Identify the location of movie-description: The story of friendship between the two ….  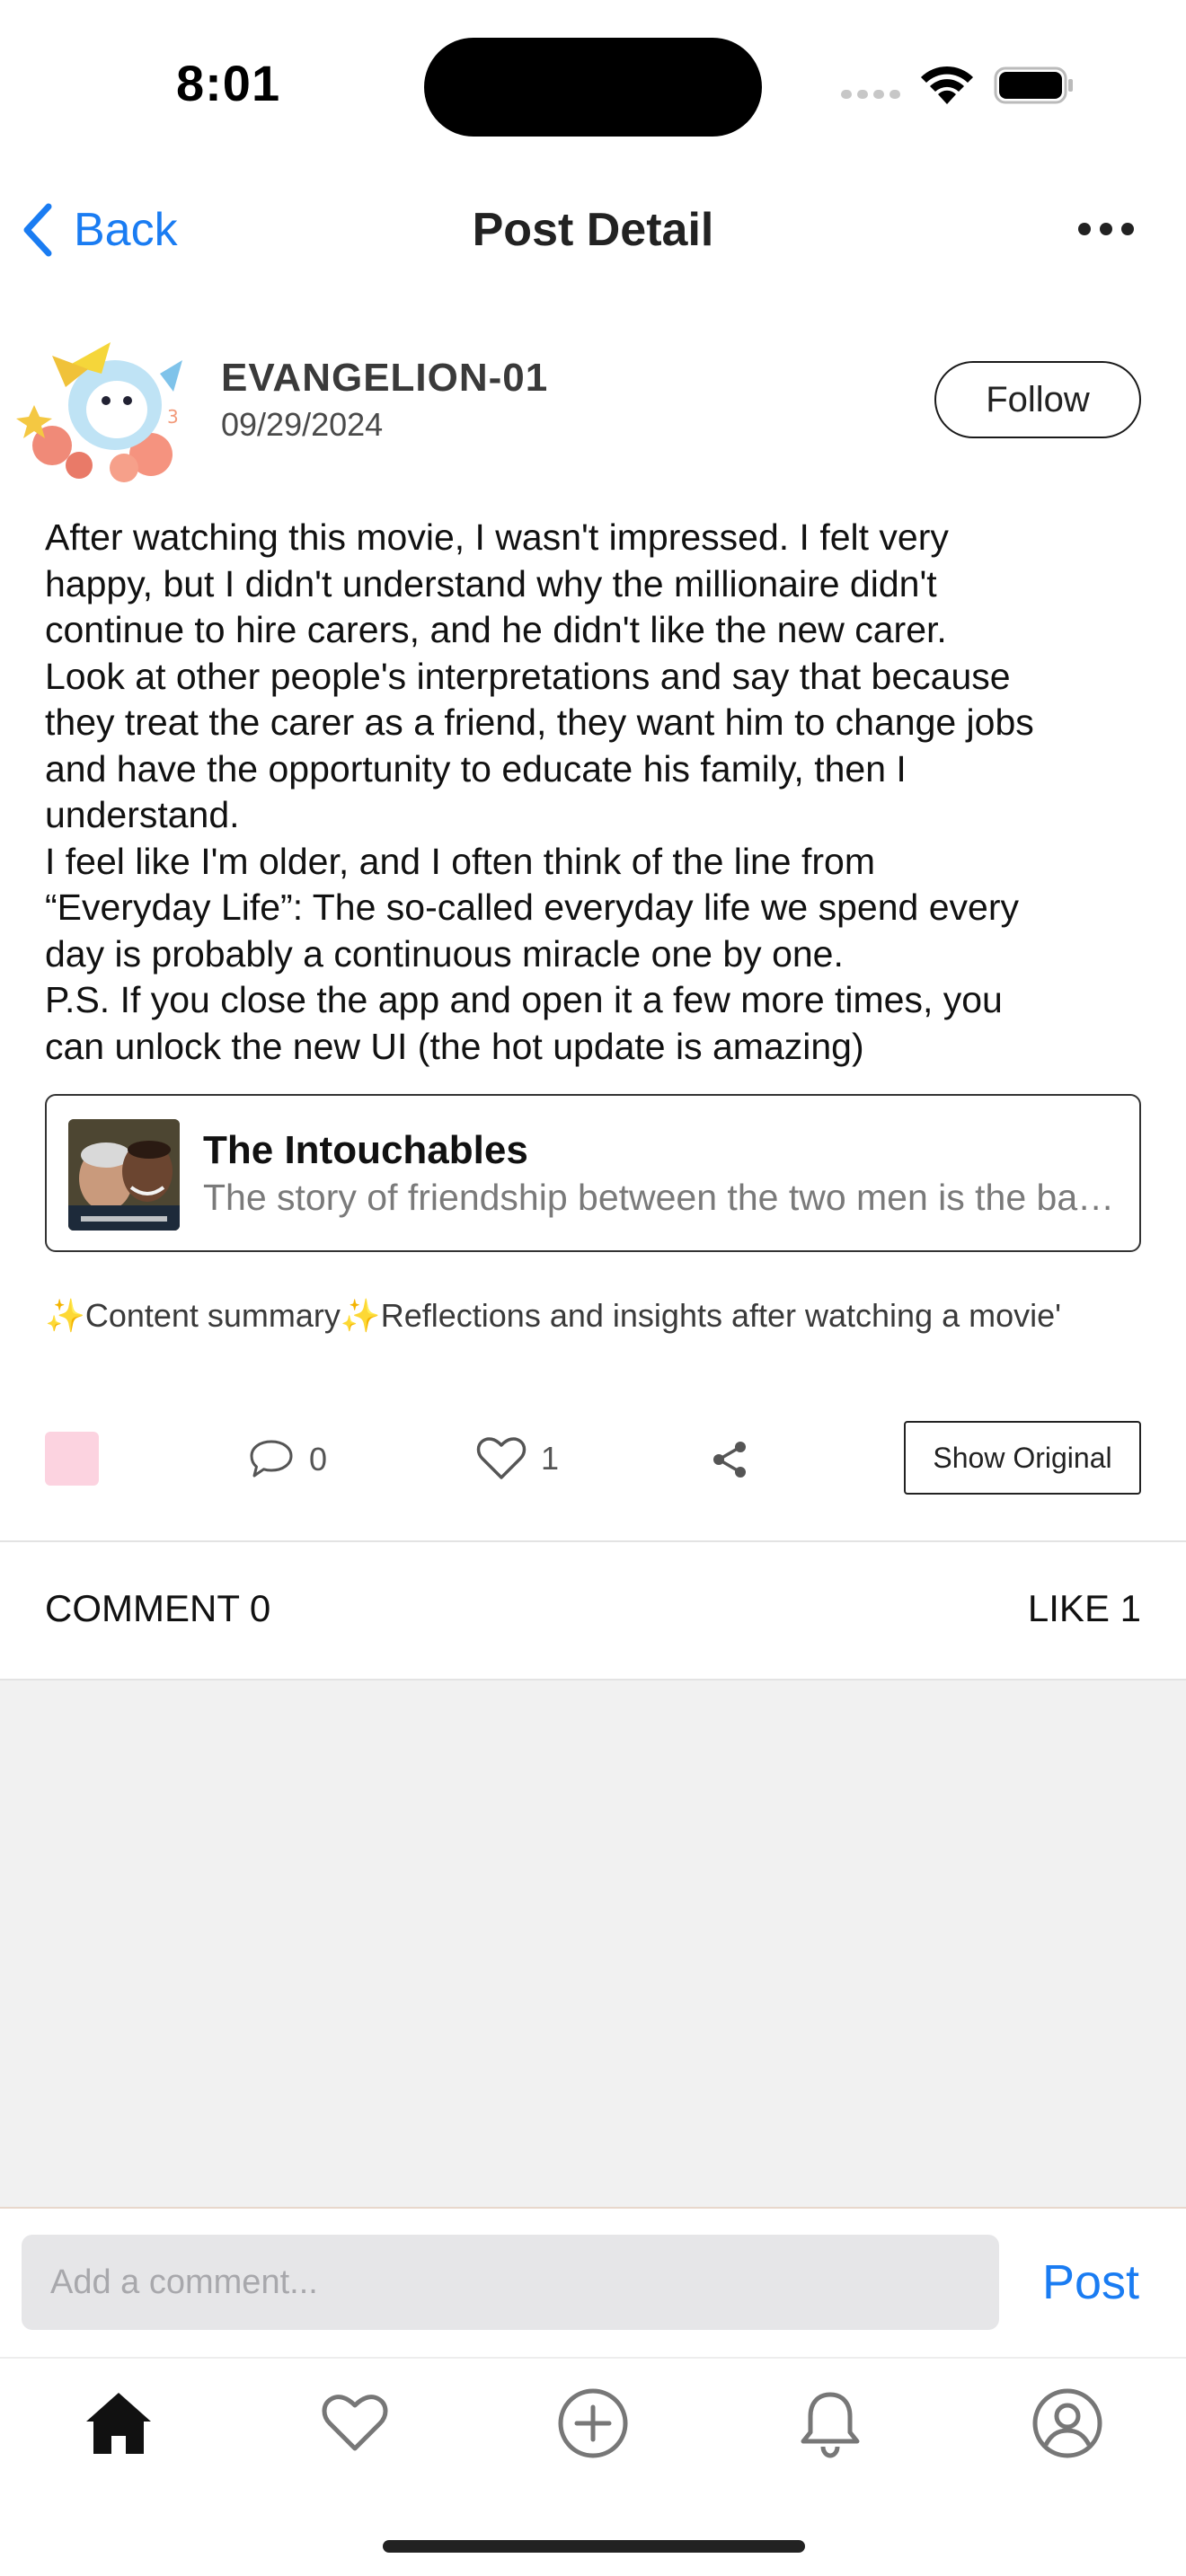
(661, 1197).